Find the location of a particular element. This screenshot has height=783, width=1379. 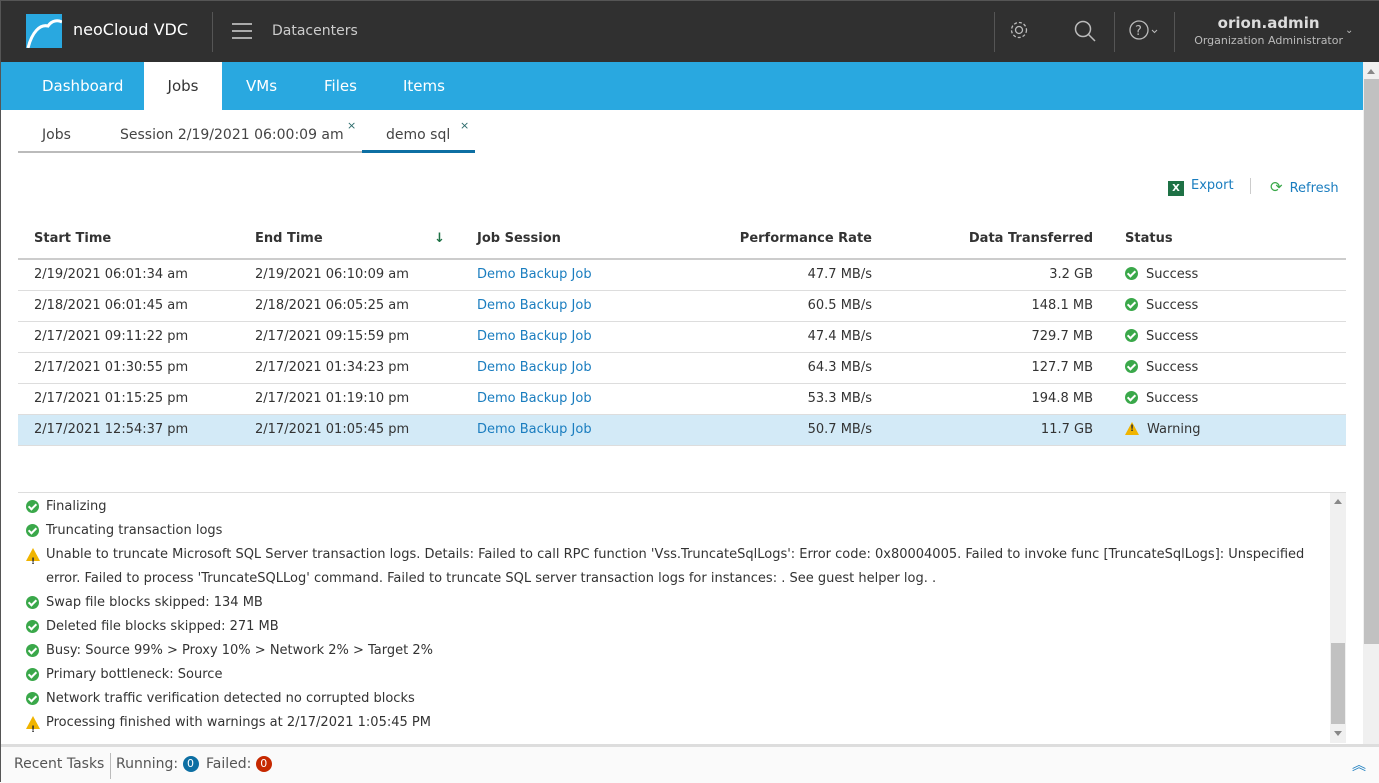

log-scrollbar is located at coordinates (1338, 618).